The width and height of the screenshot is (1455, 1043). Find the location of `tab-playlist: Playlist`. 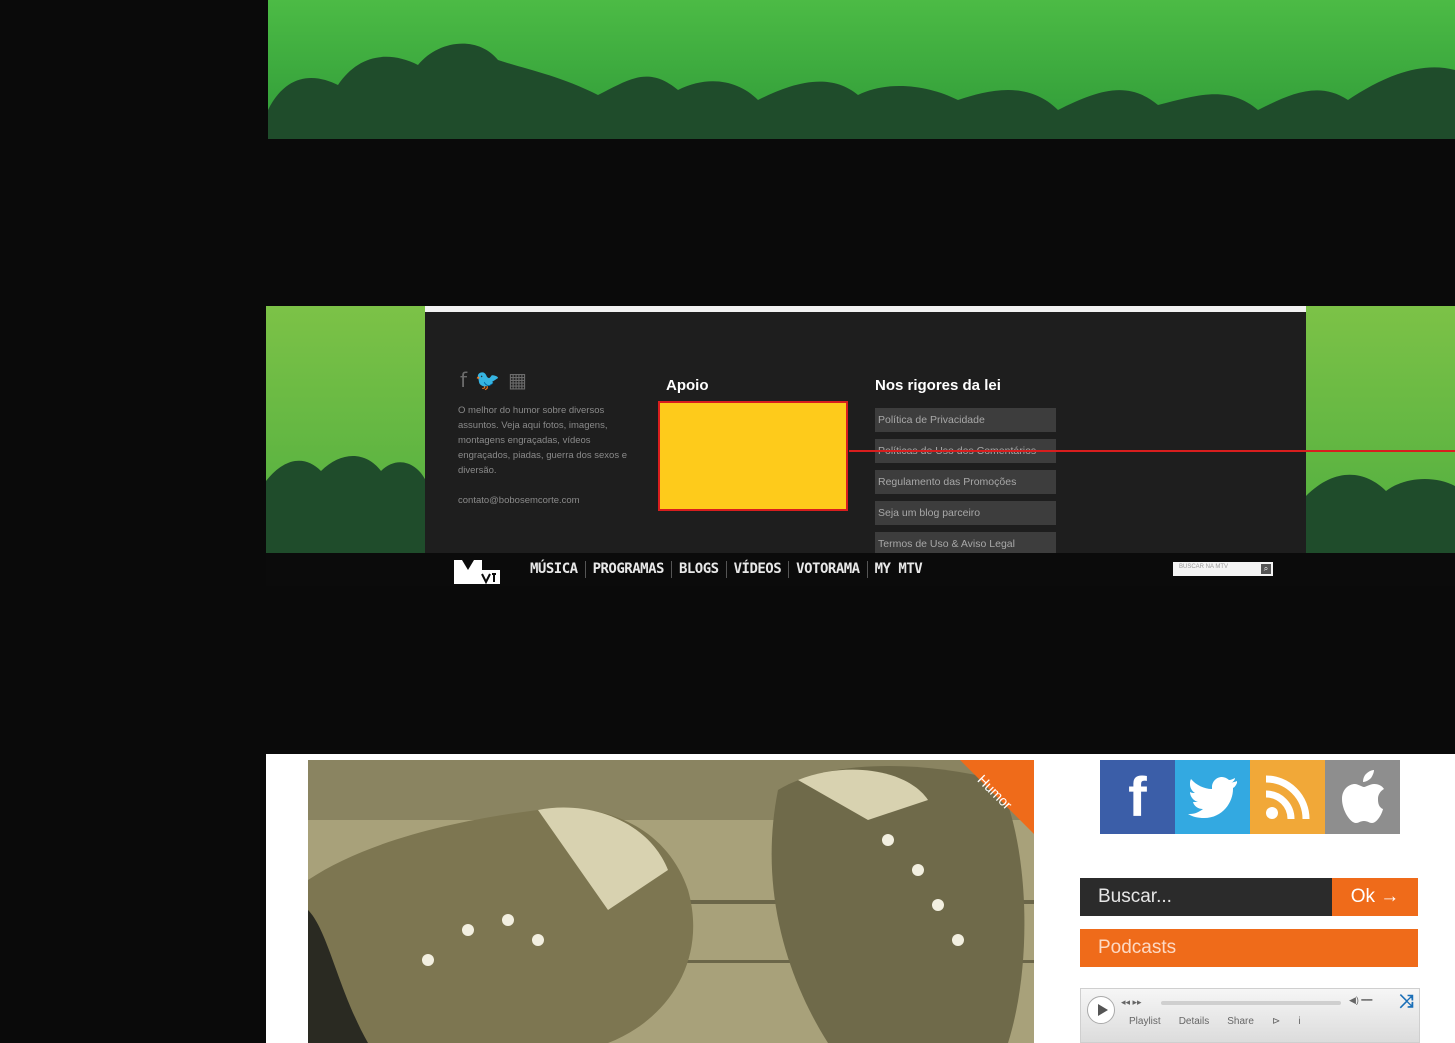

tab-playlist: Playlist is located at coordinates (1145, 1021).